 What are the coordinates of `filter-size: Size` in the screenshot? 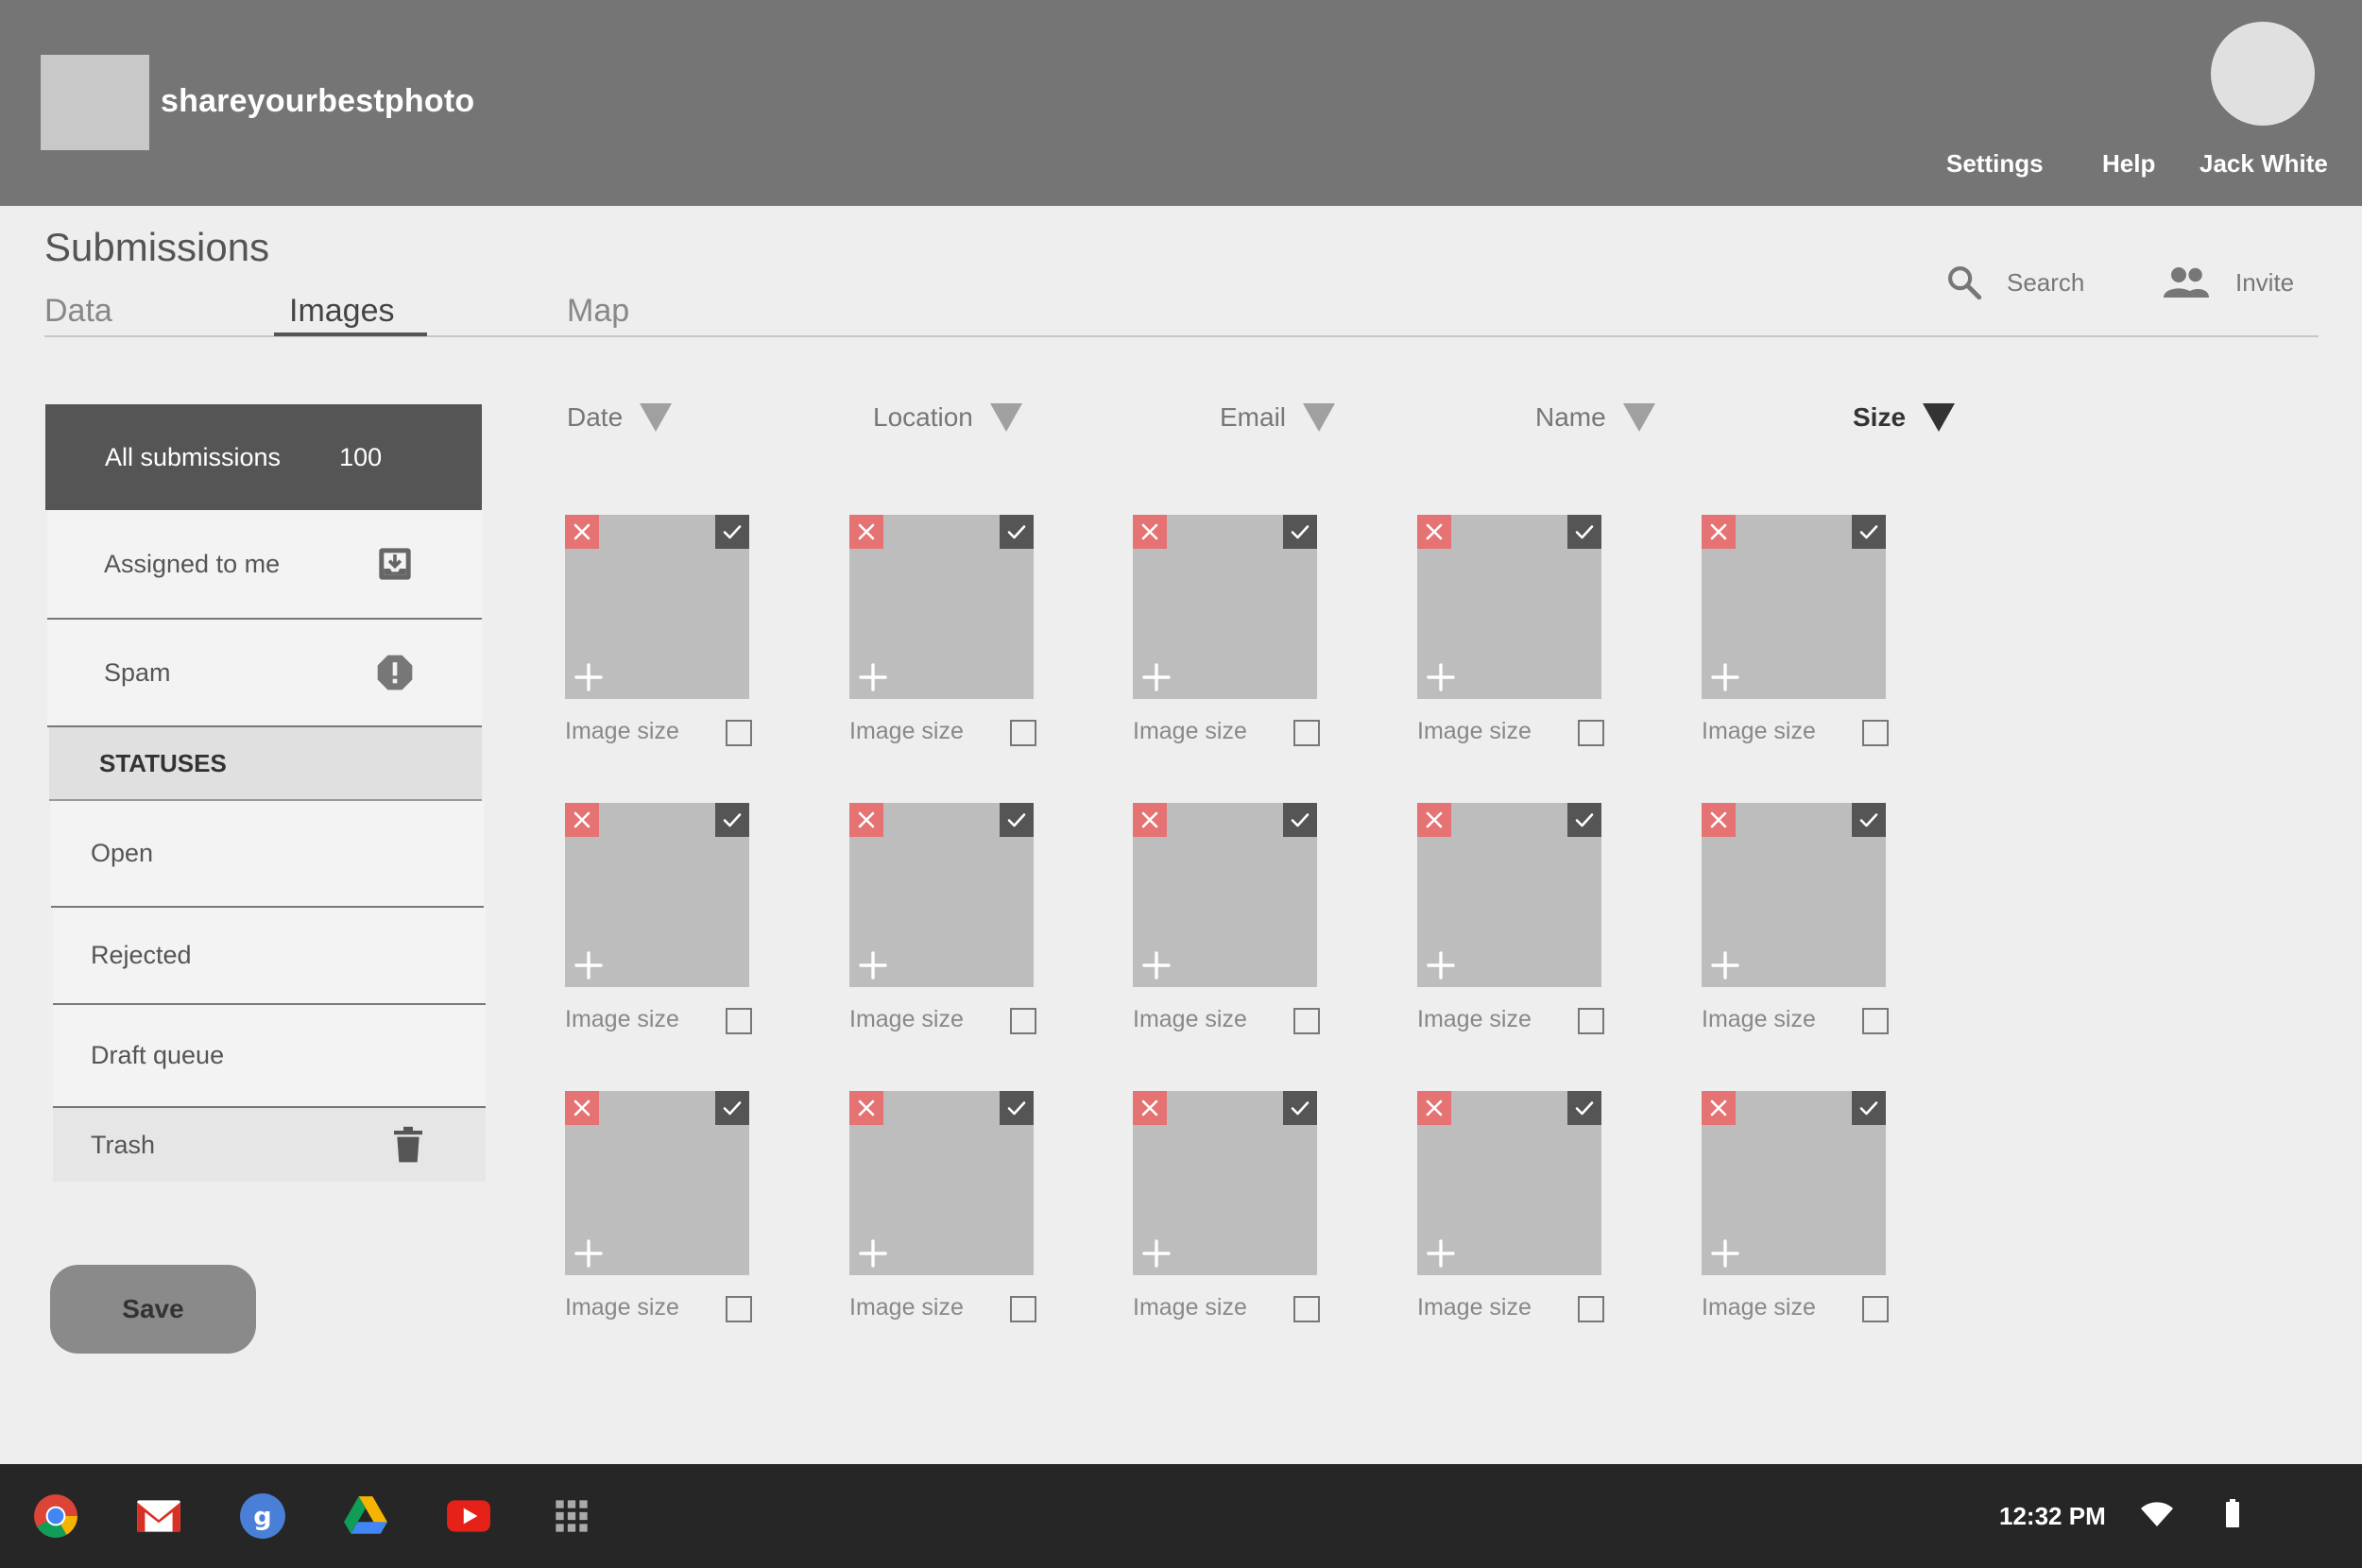 It's located at (1905, 417).